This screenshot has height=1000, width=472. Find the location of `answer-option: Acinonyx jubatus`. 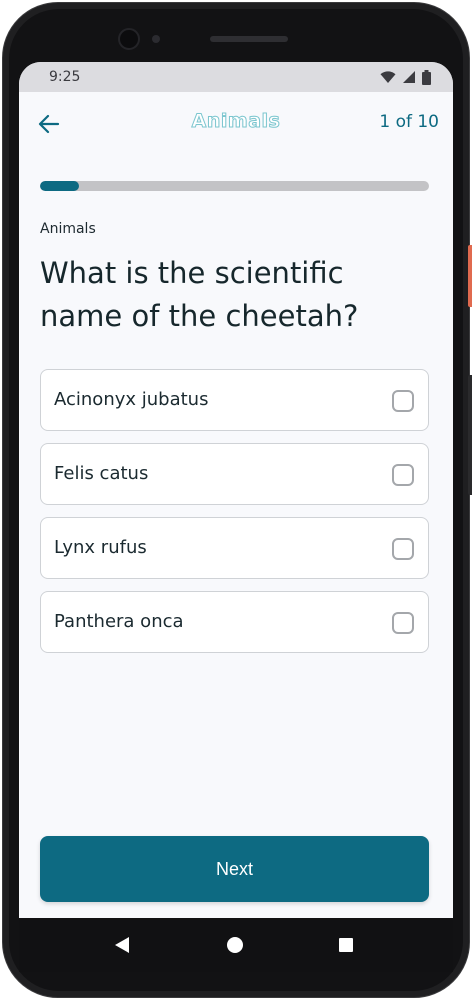

answer-option: Acinonyx jubatus is located at coordinates (234, 400).